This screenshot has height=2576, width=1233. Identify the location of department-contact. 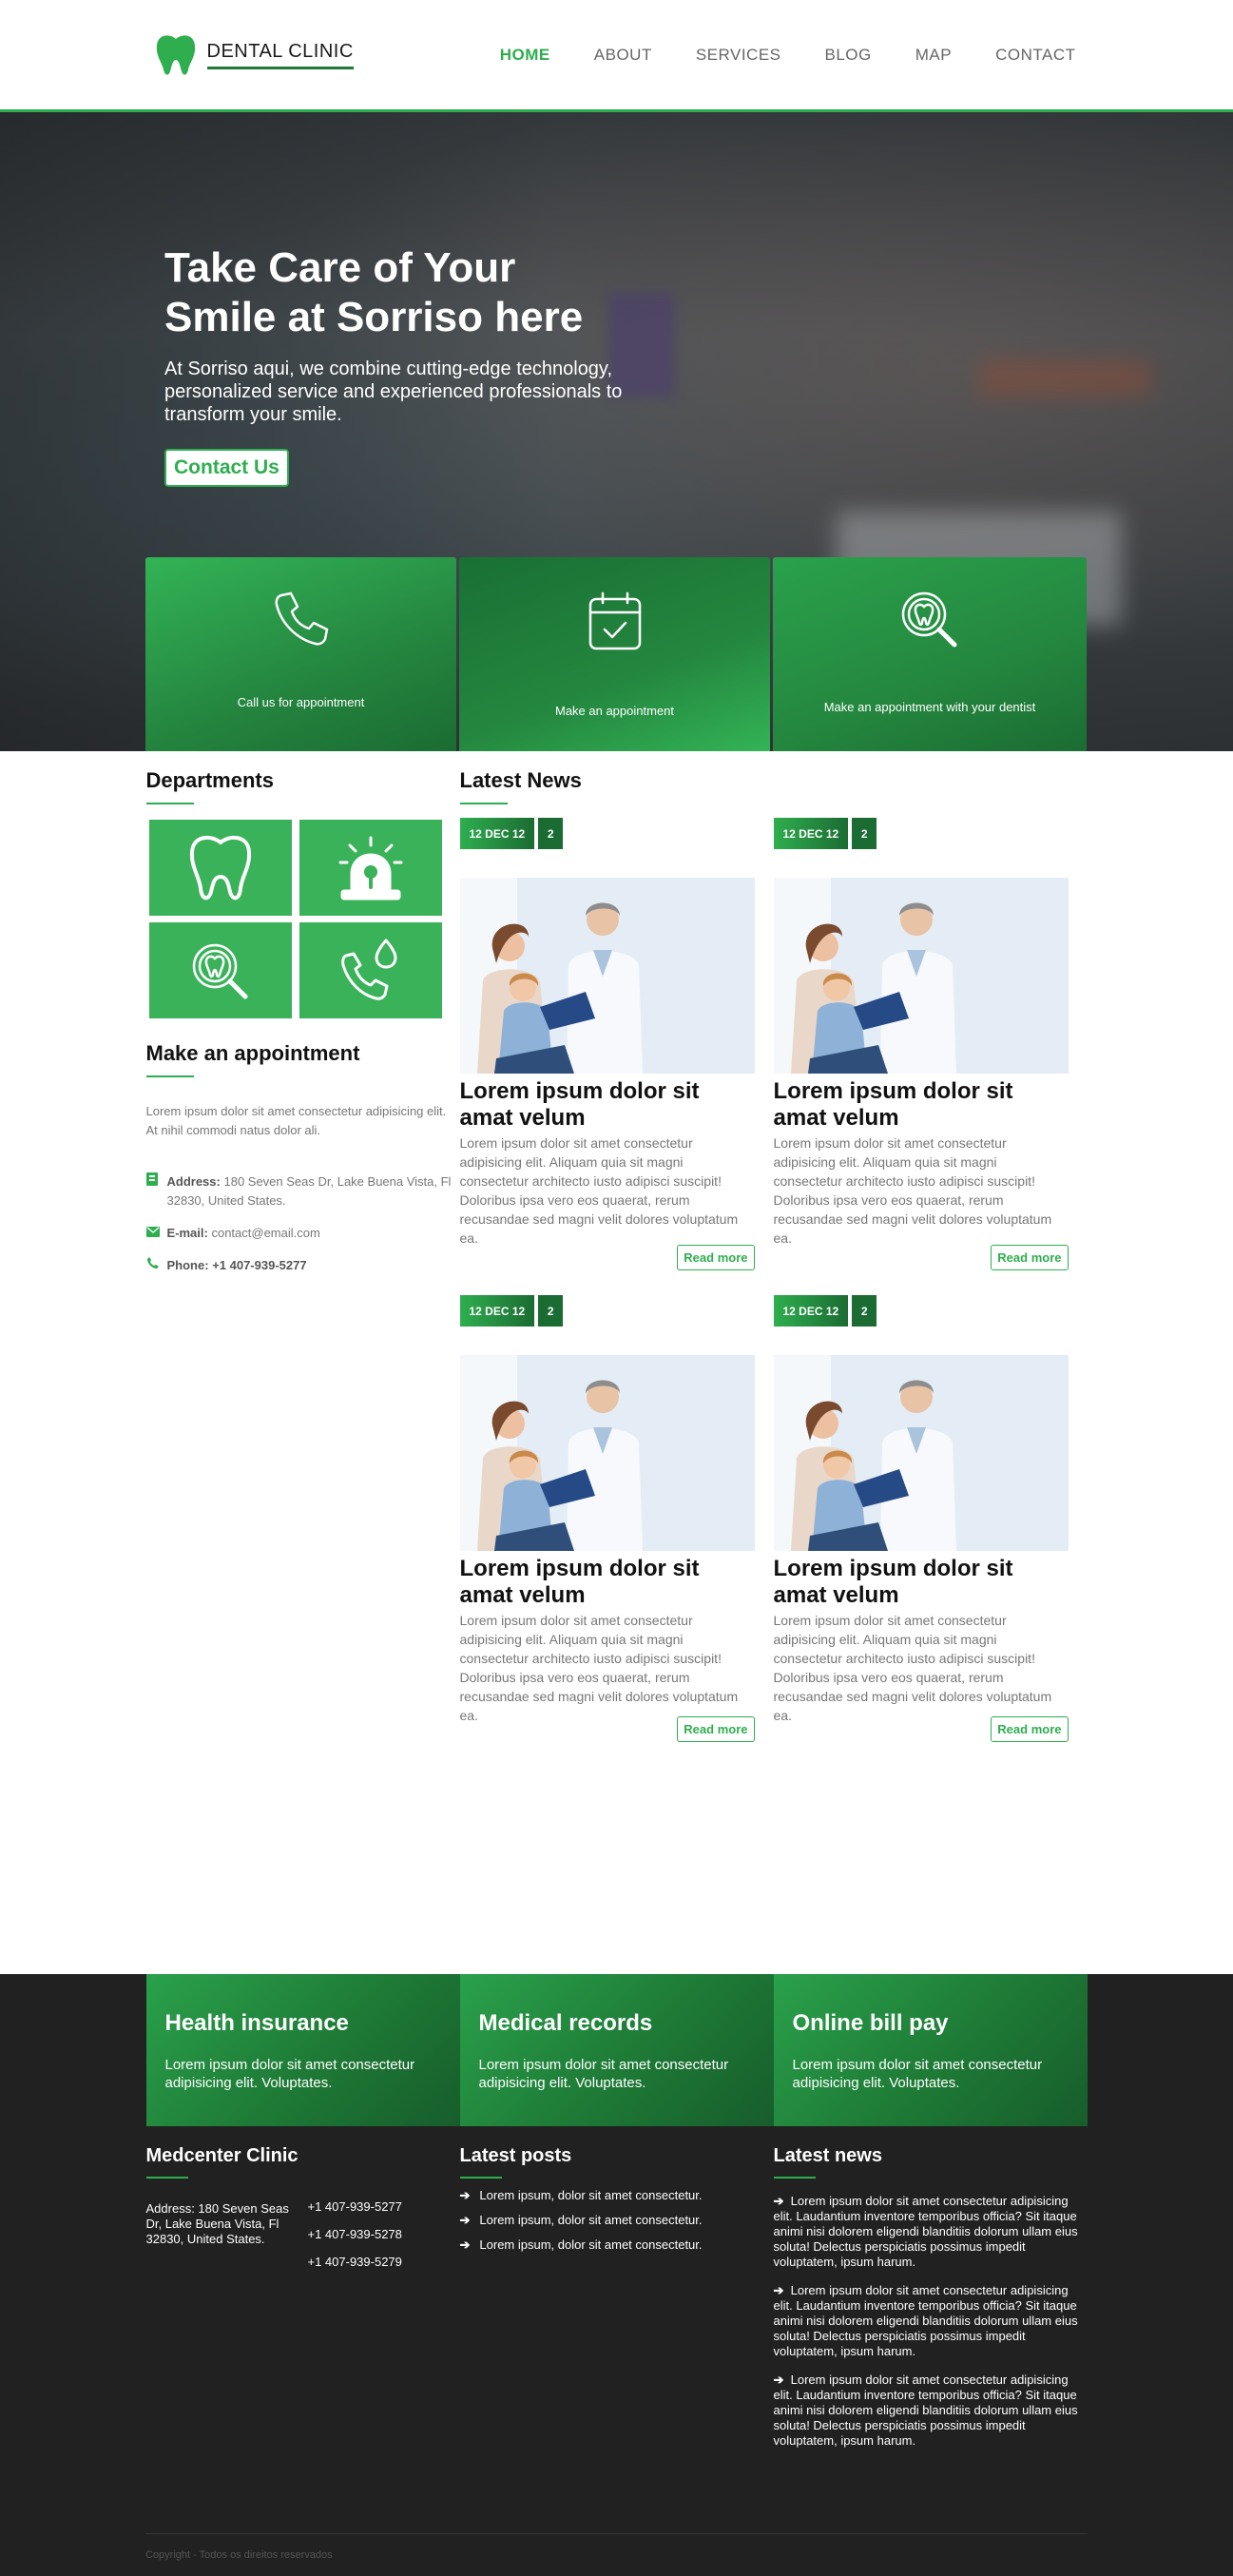
(371, 970).